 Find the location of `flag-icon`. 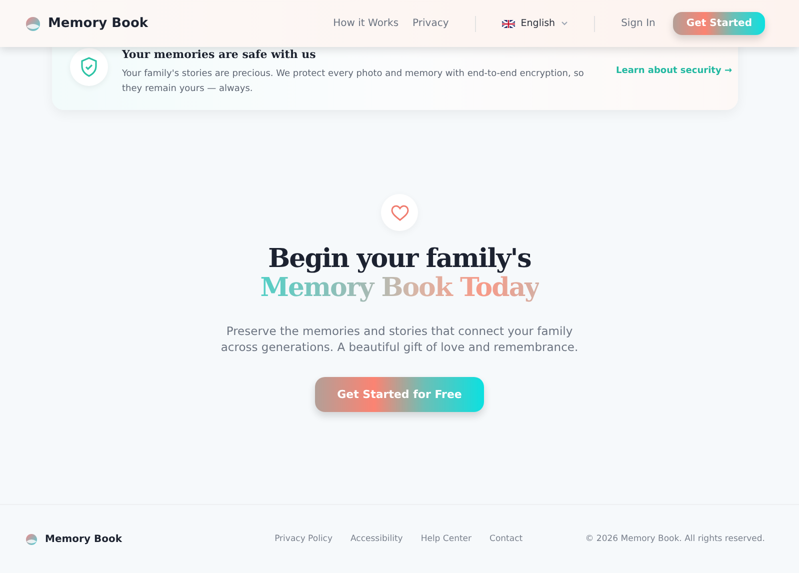

flag-icon is located at coordinates (508, 24).